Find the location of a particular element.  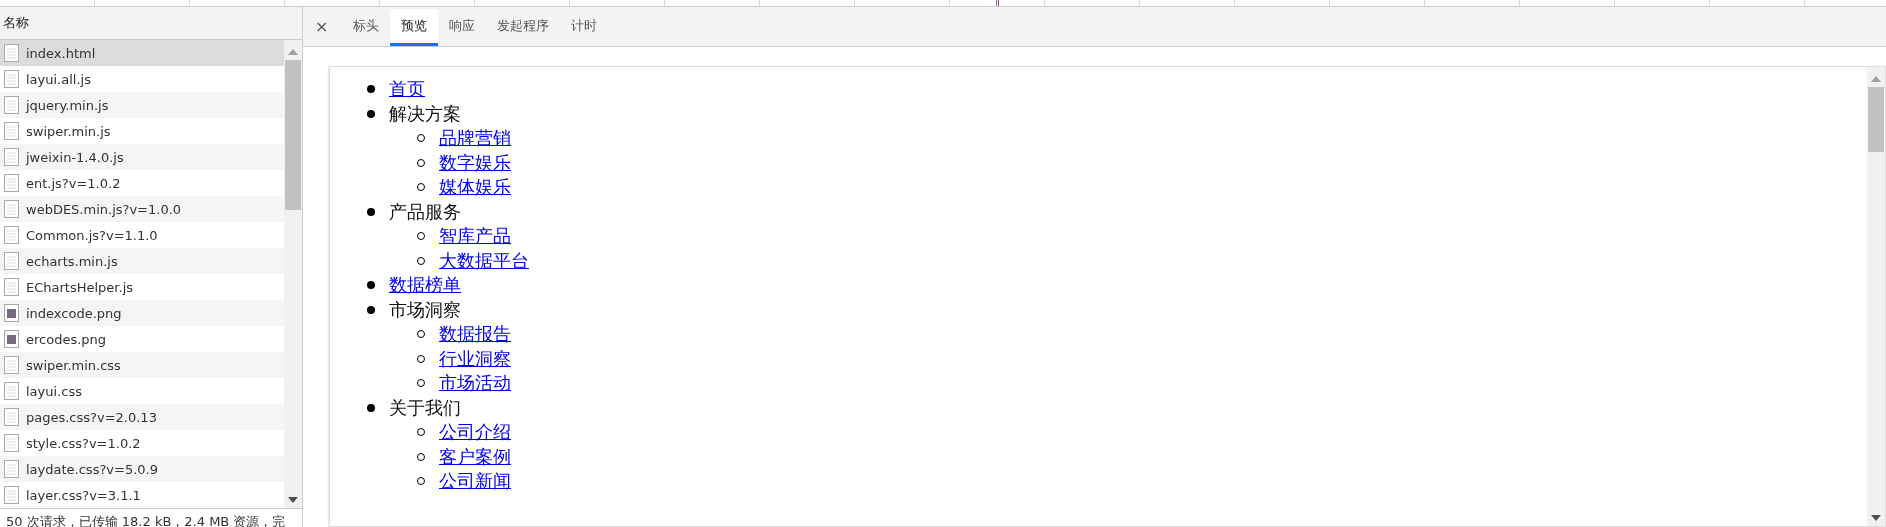

nav-link: 数字娱乐 is located at coordinates (475, 162).